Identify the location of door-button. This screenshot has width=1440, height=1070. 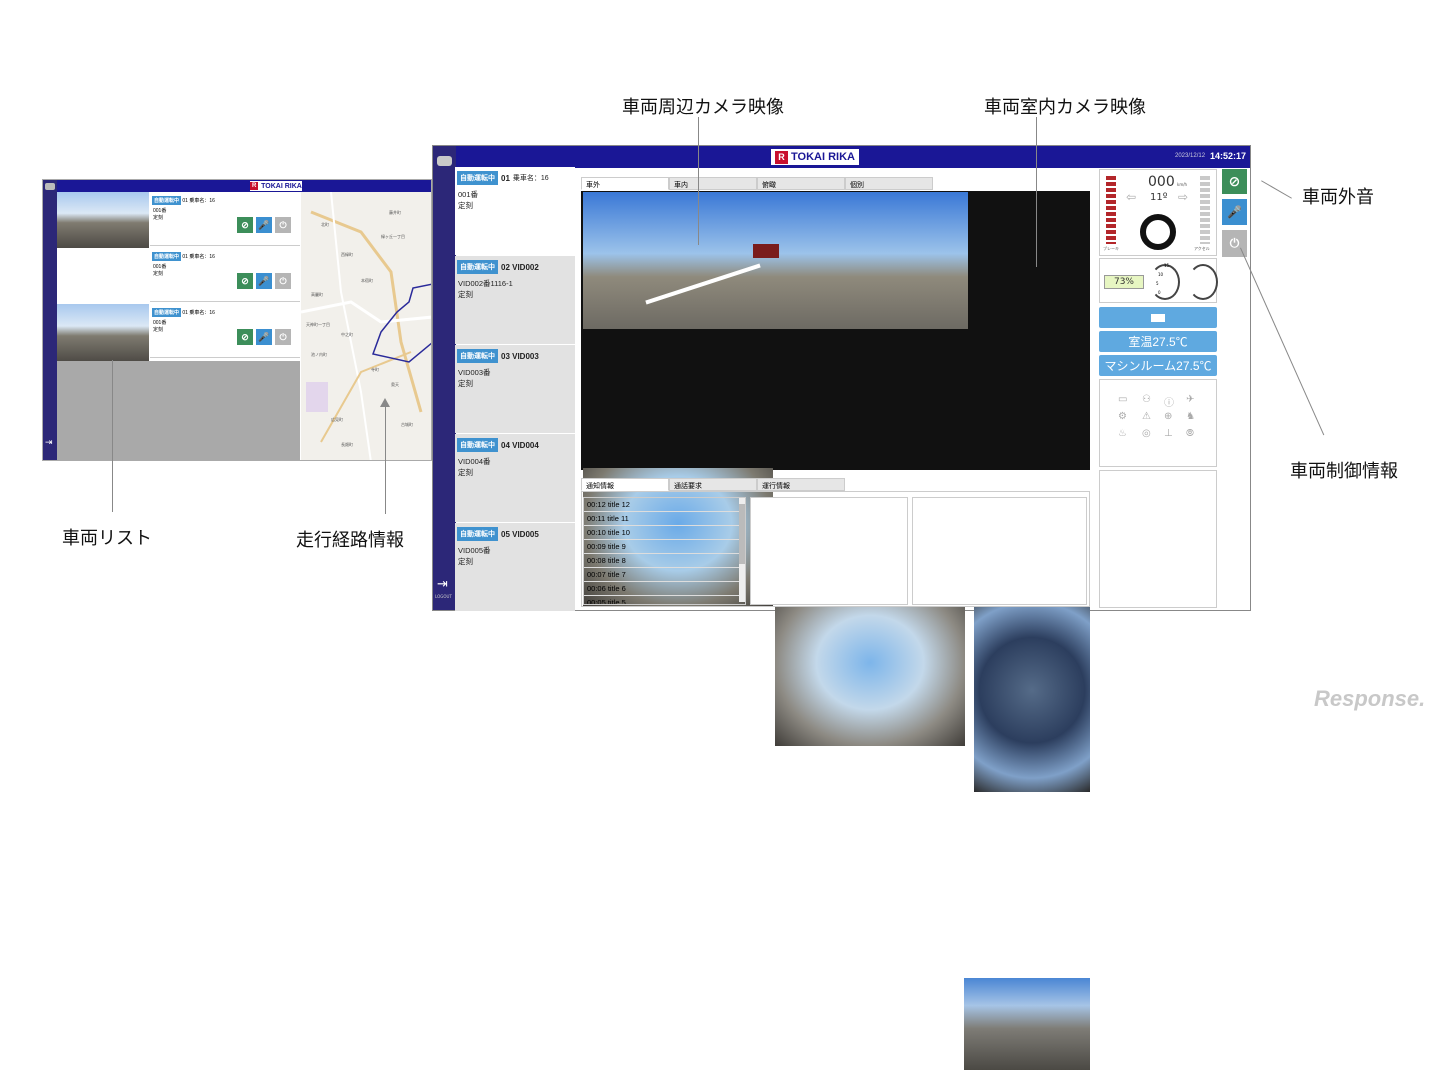
(1158, 317).